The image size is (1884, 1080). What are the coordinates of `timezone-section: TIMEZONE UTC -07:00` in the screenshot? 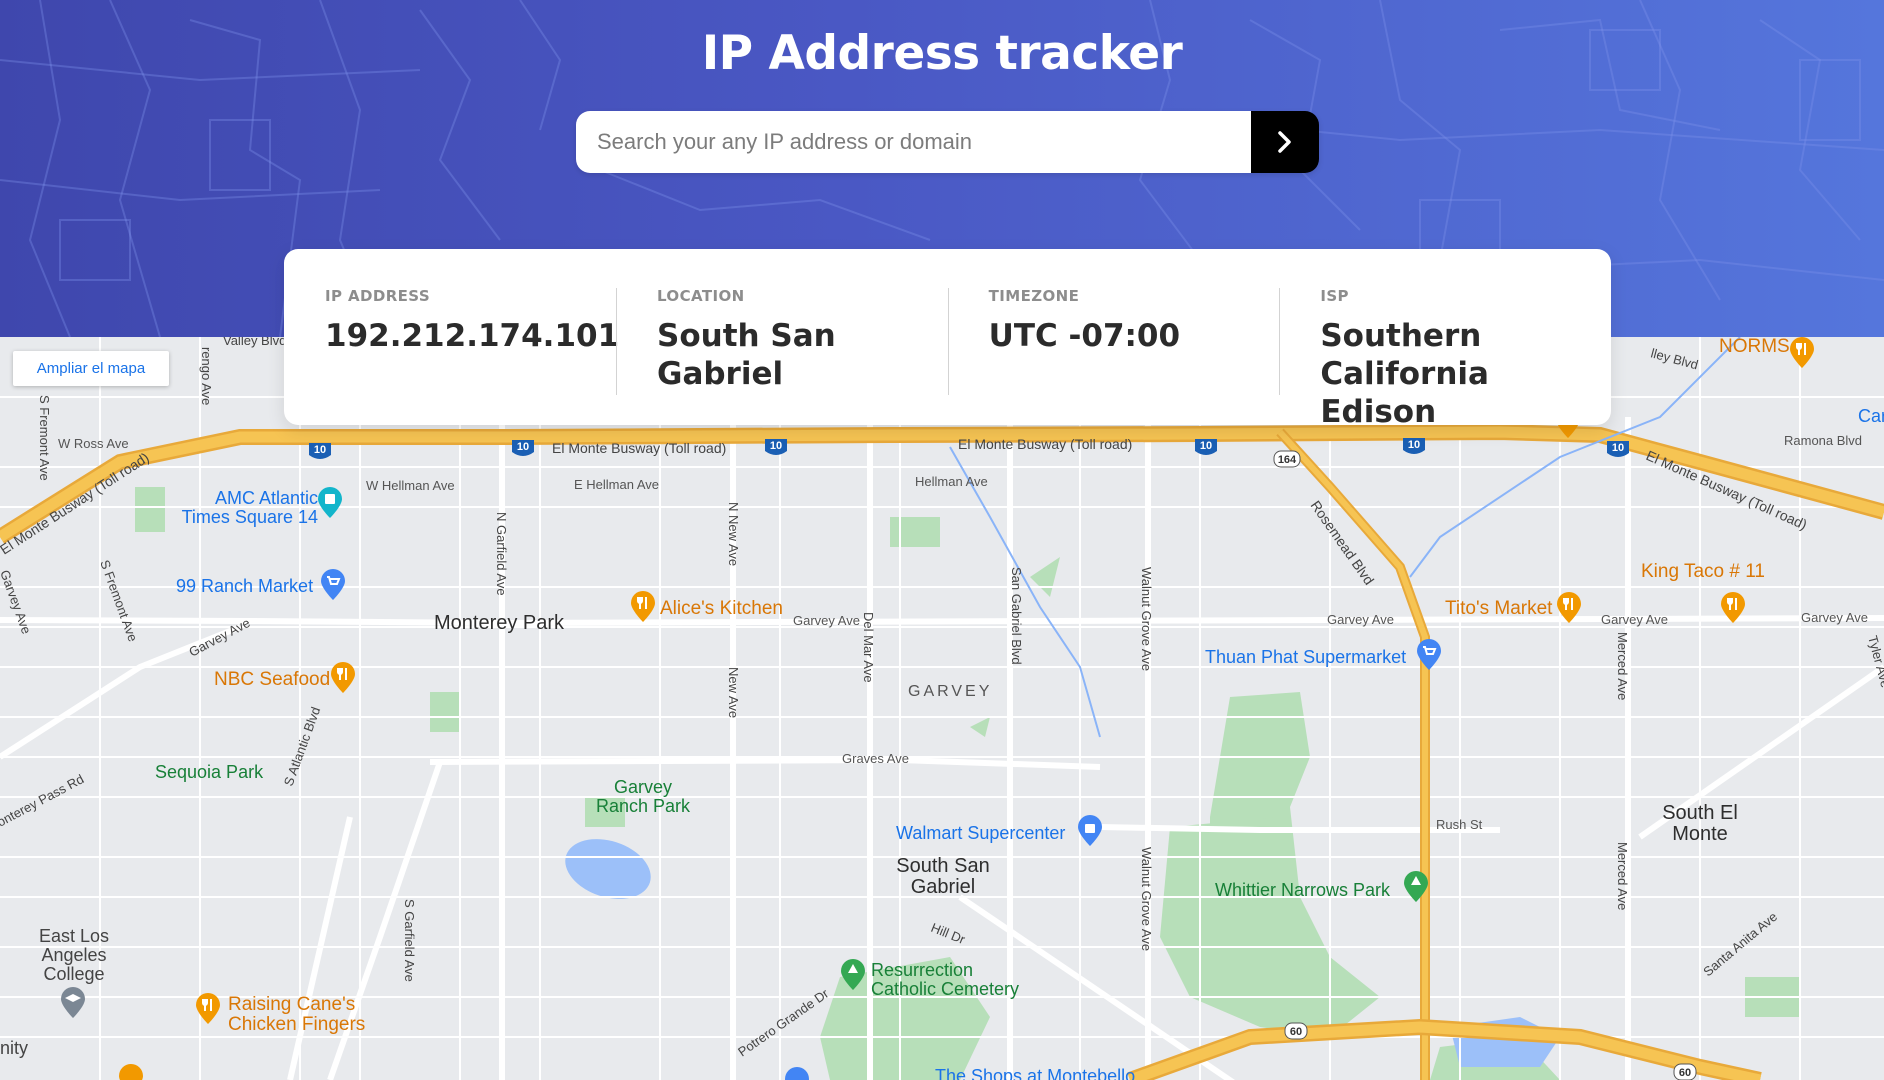 It's located at (1113, 356).